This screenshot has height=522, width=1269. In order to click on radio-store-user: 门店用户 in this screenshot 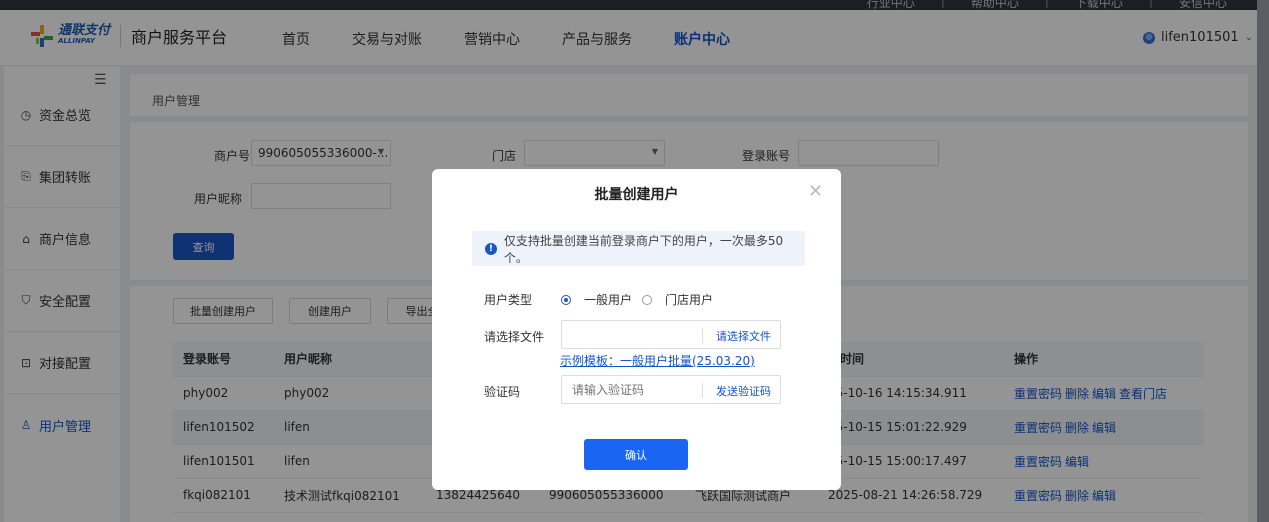, I will do `click(677, 299)`.